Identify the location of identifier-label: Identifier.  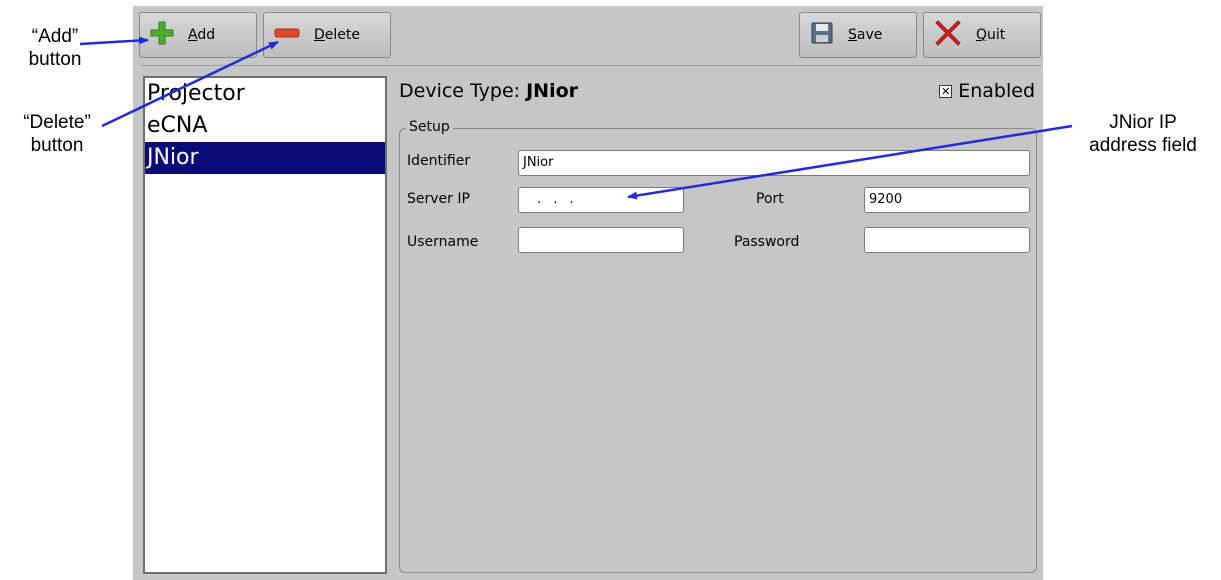
(439, 161).